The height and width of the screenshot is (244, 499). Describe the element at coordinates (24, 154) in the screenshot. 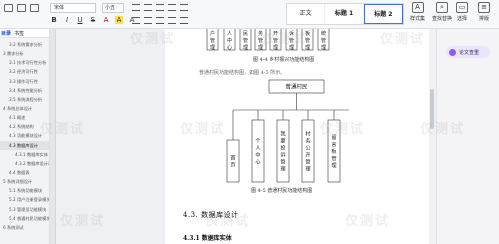

I see `toc-item: 4.3.1 数据库实体` at that location.